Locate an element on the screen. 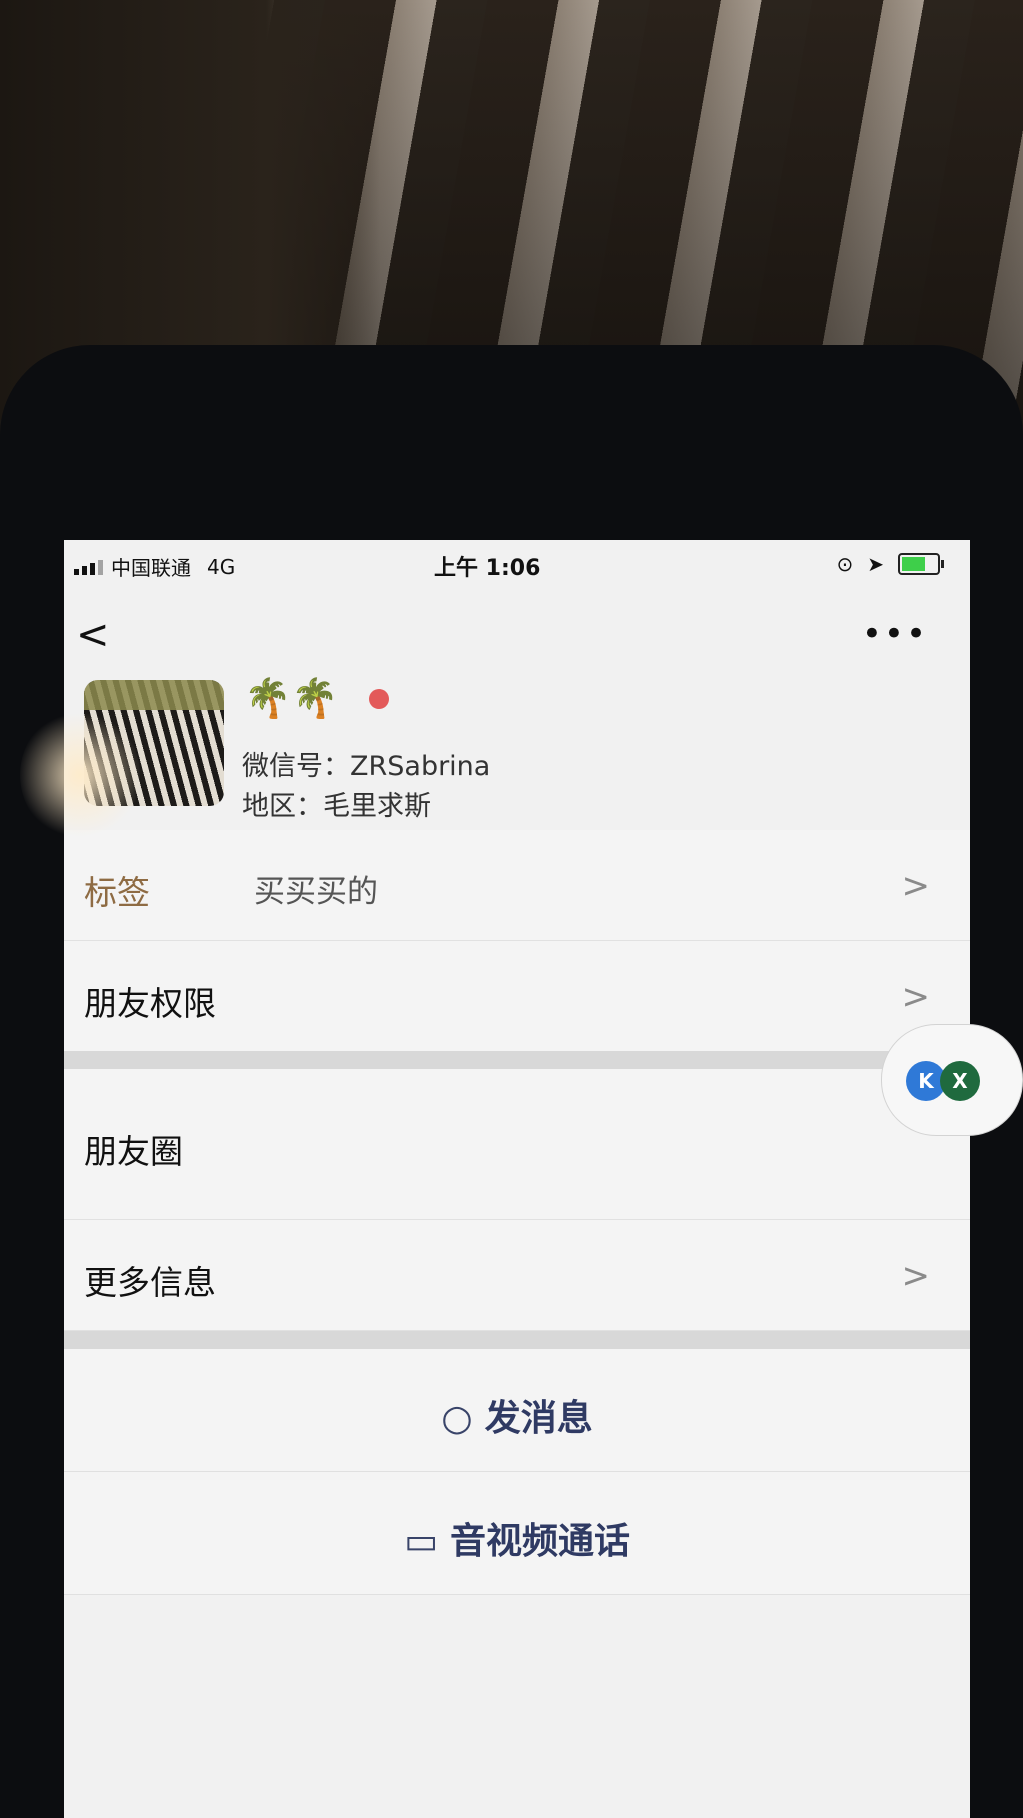 This screenshot has height=1818, width=1023. permissions-label: 朋友权限 is located at coordinates (150, 1003).